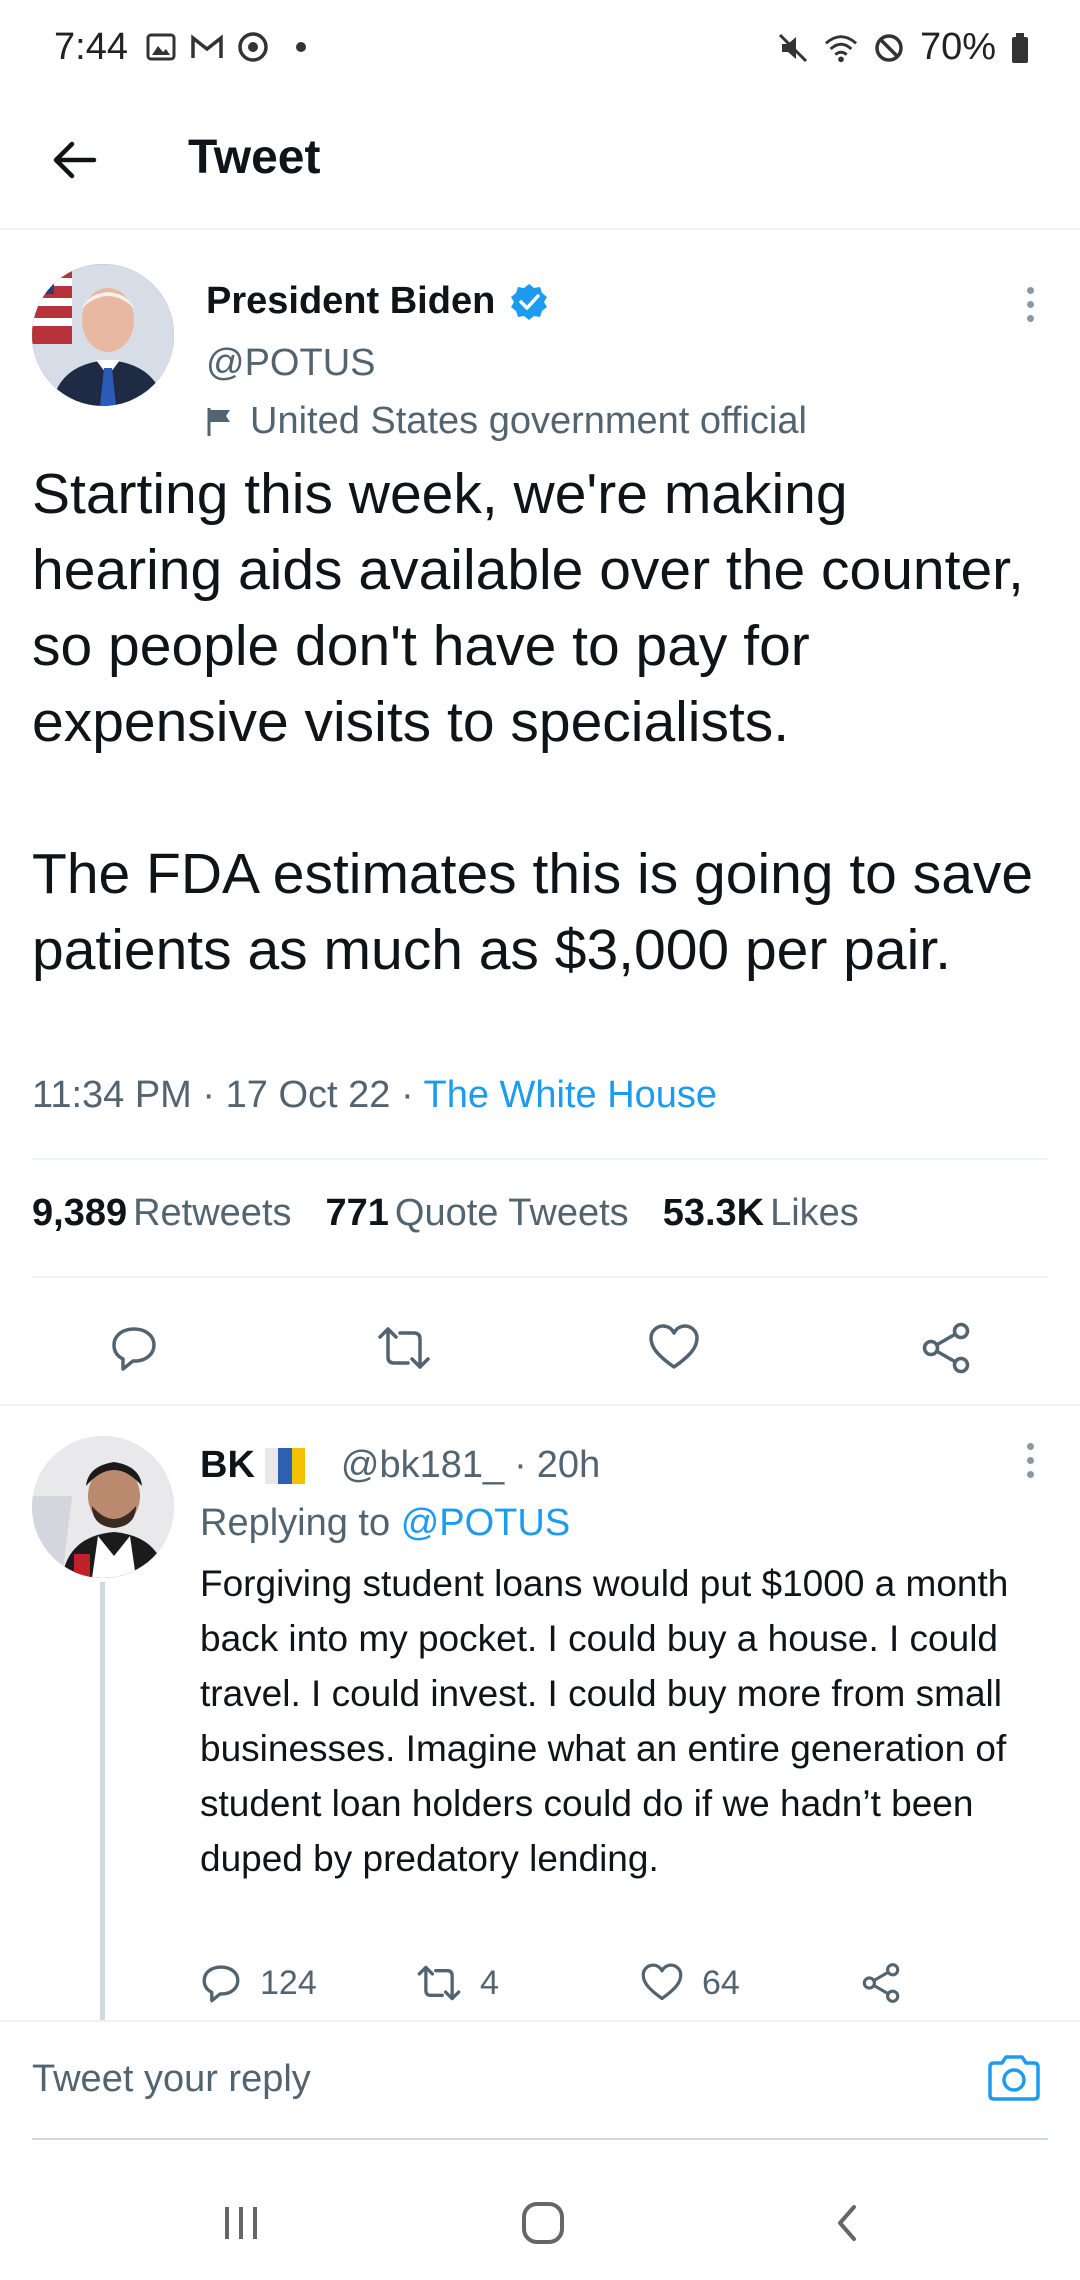 The width and height of the screenshot is (1080, 2280). What do you see at coordinates (540, 50) in the screenshot?
I see `status-bar: 7:44 70%` at bounding box center [540, 50].